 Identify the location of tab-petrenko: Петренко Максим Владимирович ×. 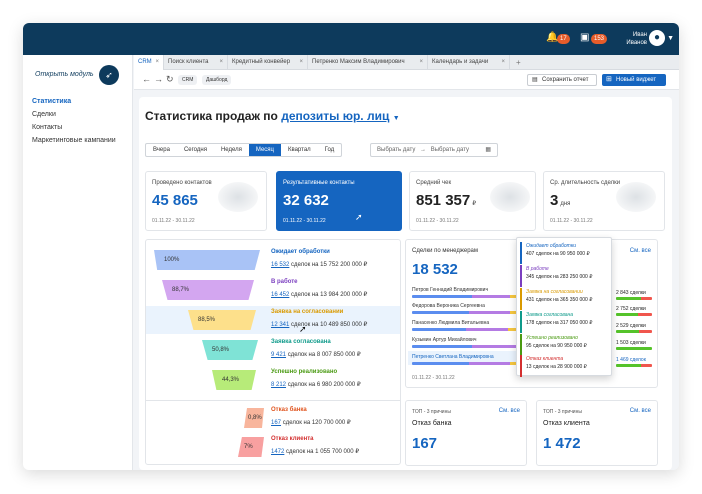
(368, 62).